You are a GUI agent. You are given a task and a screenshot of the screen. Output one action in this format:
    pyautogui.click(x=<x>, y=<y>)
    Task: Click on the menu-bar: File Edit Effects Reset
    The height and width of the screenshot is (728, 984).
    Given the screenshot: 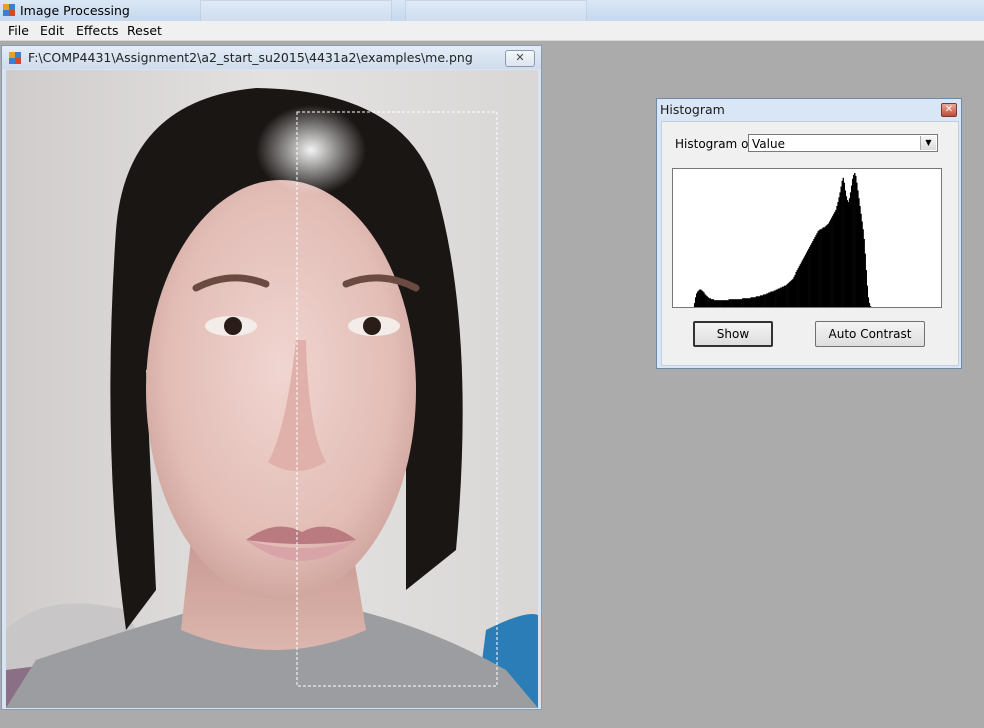 What is the action you would take?
    pyautogui.click(x=492, y=31)
    